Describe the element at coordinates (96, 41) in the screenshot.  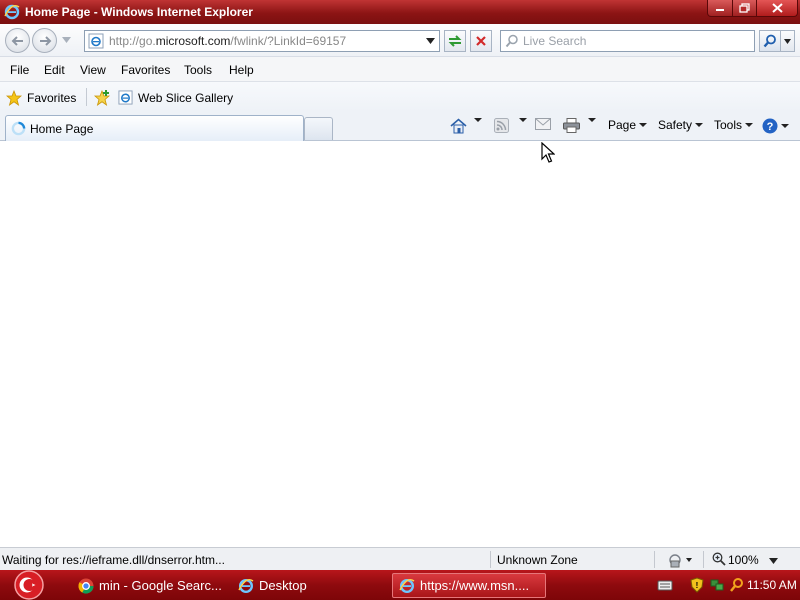
I see `page-icon` at that location.